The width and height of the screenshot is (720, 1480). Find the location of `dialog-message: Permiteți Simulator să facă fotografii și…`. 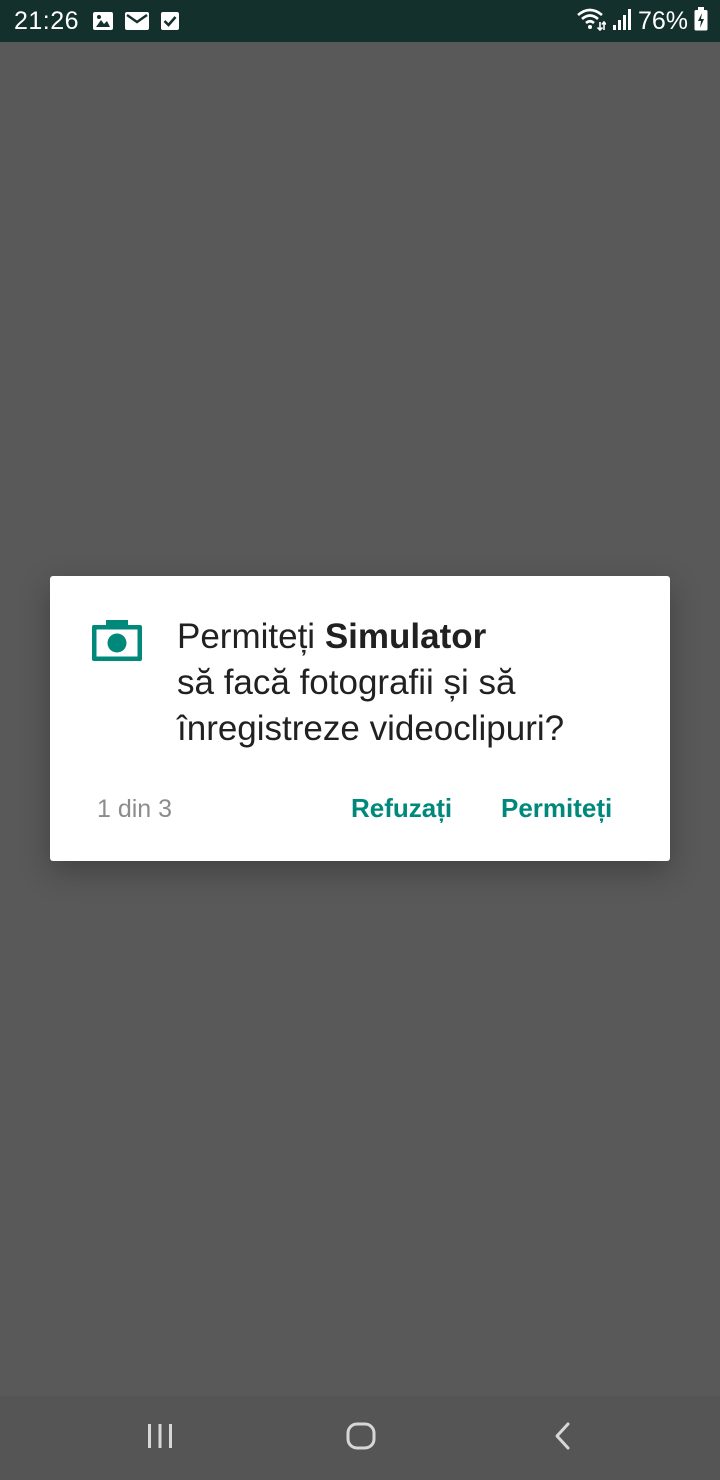

dialog-message: Permiteți Simulator să facă fotografii și… is located at coordinates (407, 683).